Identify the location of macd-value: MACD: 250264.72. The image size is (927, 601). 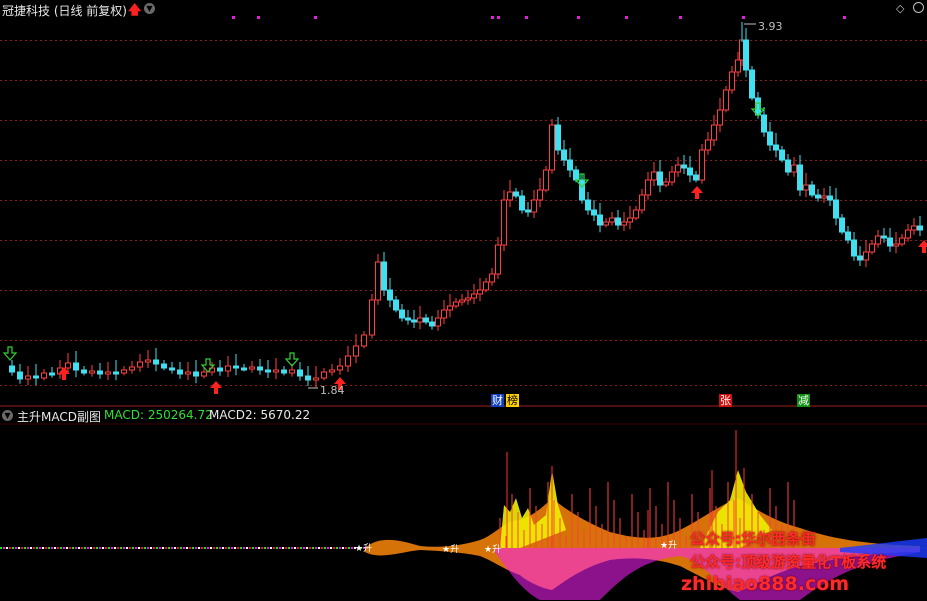
(158, 415).